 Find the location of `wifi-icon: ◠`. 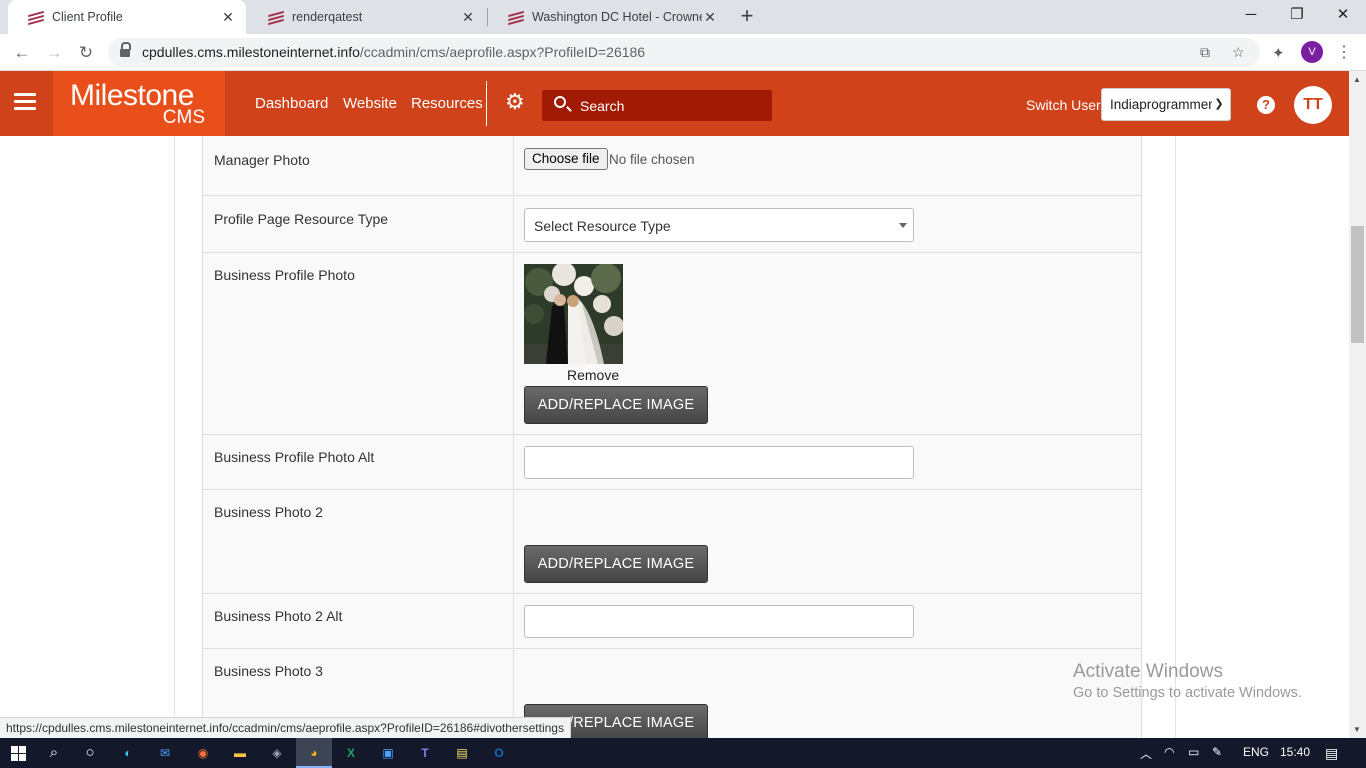

wifi-icon: ◠ is located at coordinates (1169, 752).